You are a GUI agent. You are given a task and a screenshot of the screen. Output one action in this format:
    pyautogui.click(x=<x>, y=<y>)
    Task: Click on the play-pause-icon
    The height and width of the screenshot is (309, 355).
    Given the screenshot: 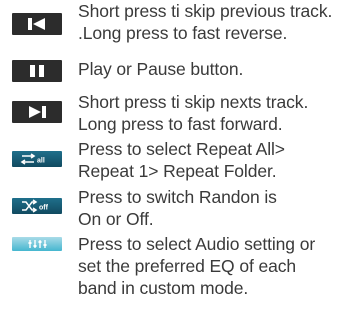 What is the action you would take?
    pyautogui.click(x=37, y=71)
    